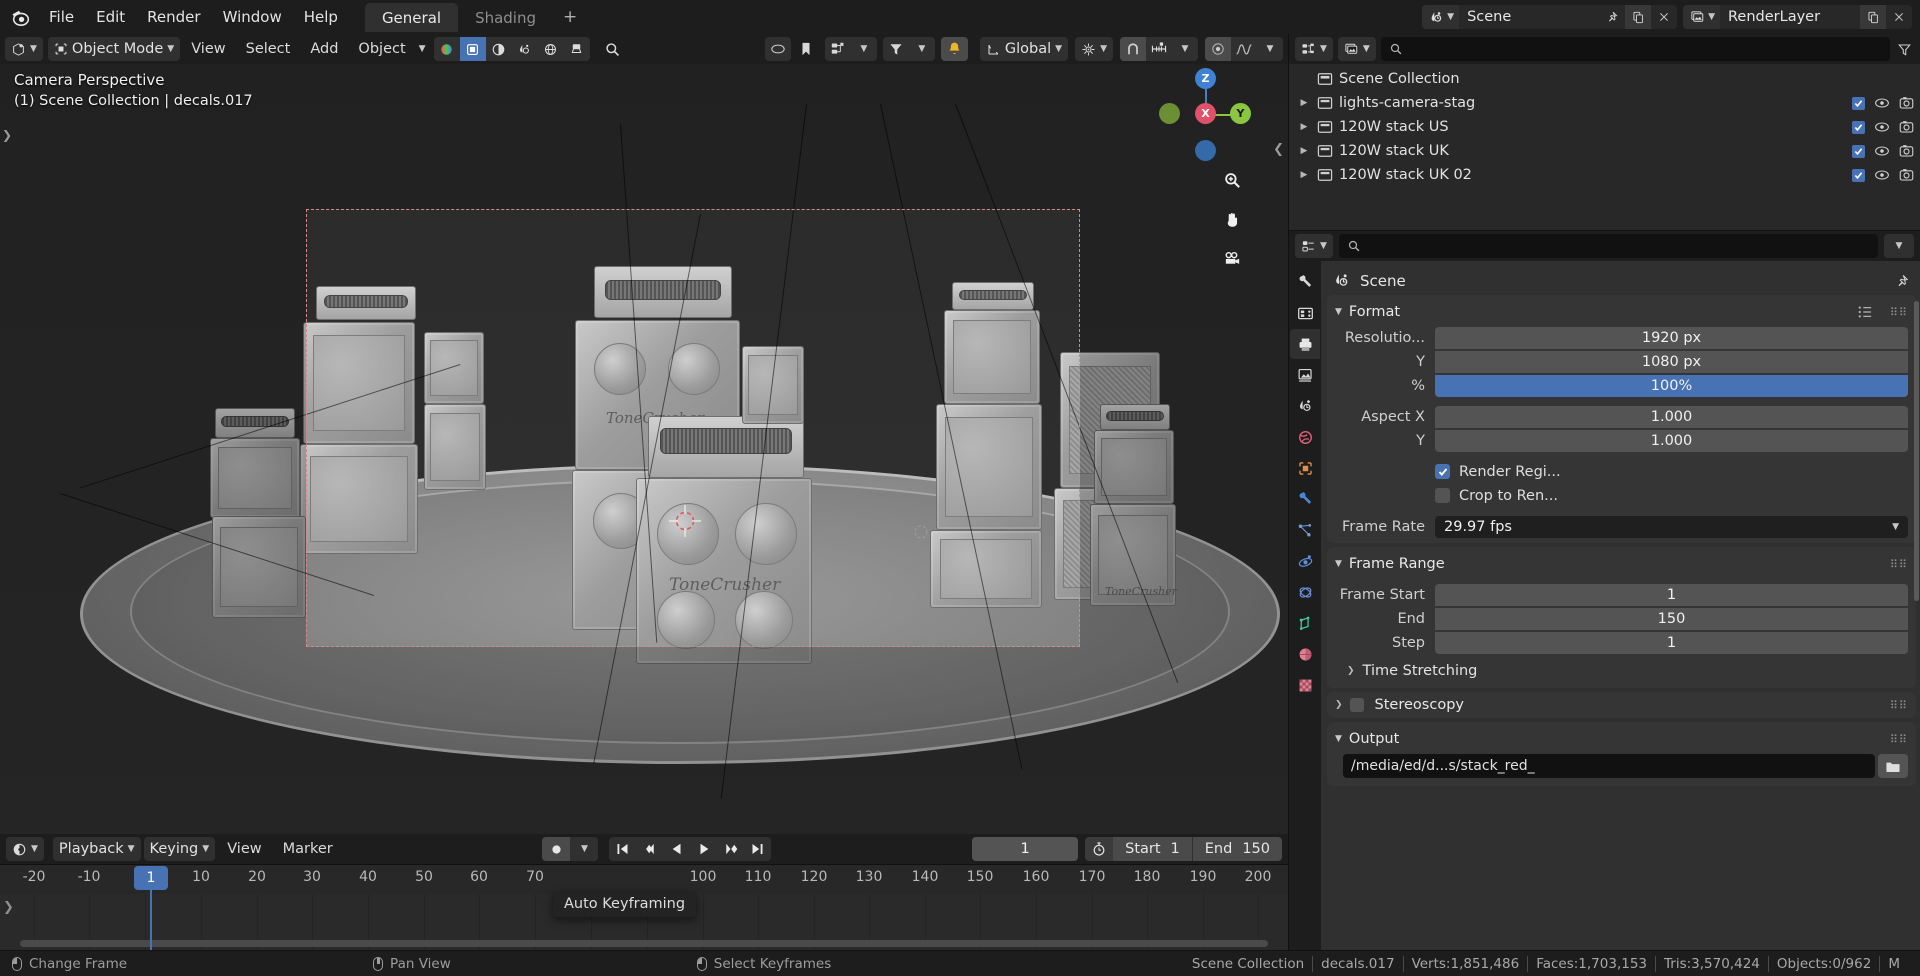 The height and width of the screenshot is (976, 1920). What do you see at coordinates (1671, 594) in the screenshot?
I see `frame-start-field: 1` at bounding box center [1671, 594].